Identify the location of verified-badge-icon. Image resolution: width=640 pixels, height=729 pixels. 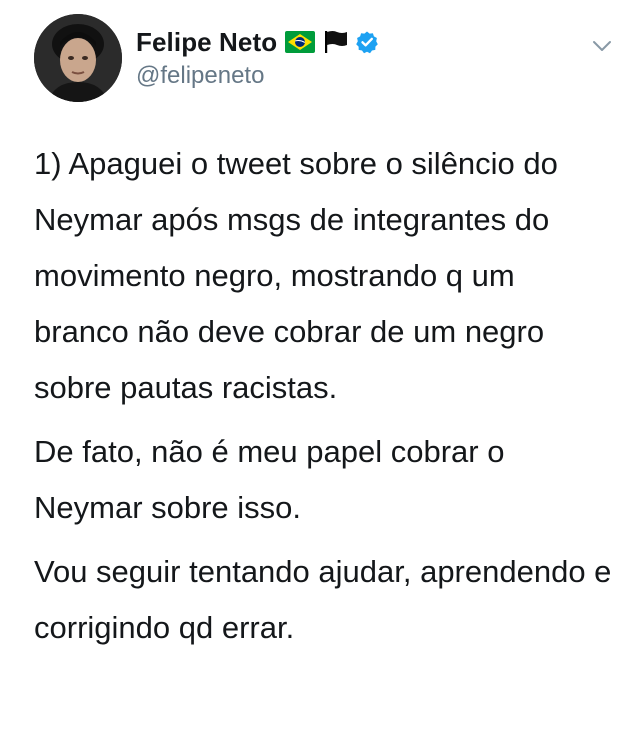
(367, 42).